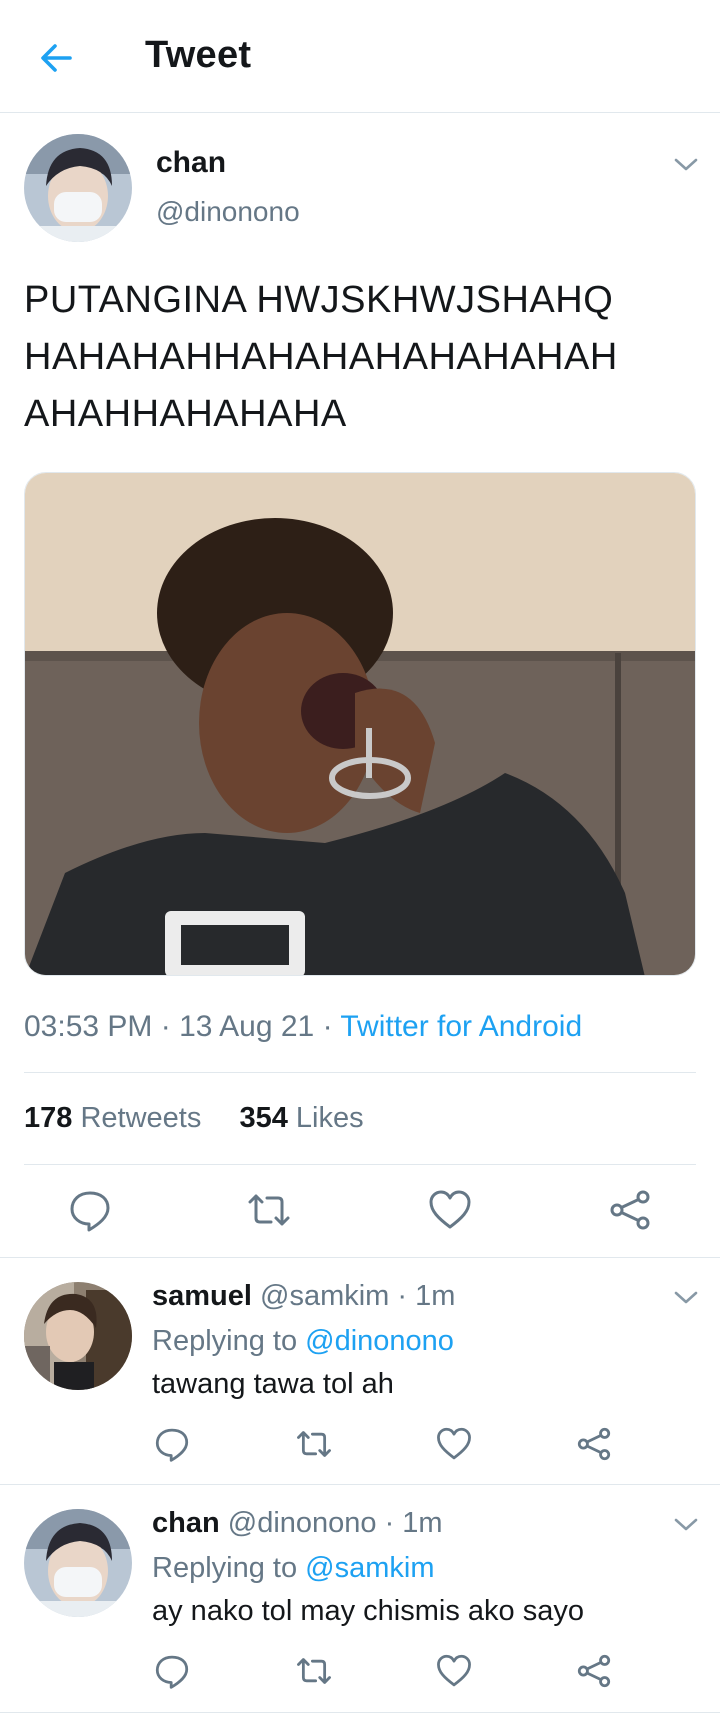  Describe the element at coordinates (273, 1384) in the screenshot. I see `reply-text: tawang tawa tol ah` at that location.